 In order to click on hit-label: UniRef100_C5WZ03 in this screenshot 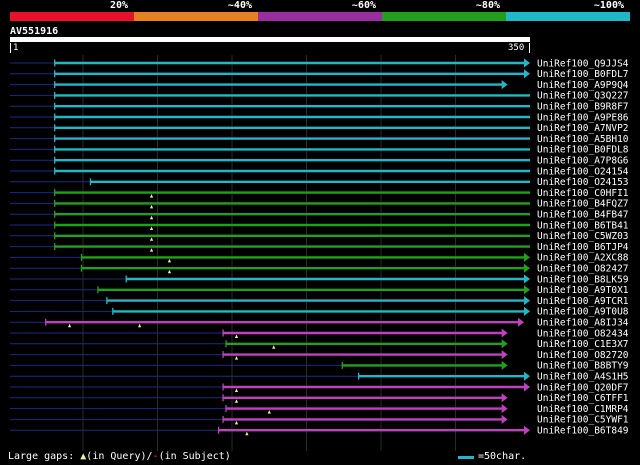, I will do `click(583, 236)`.